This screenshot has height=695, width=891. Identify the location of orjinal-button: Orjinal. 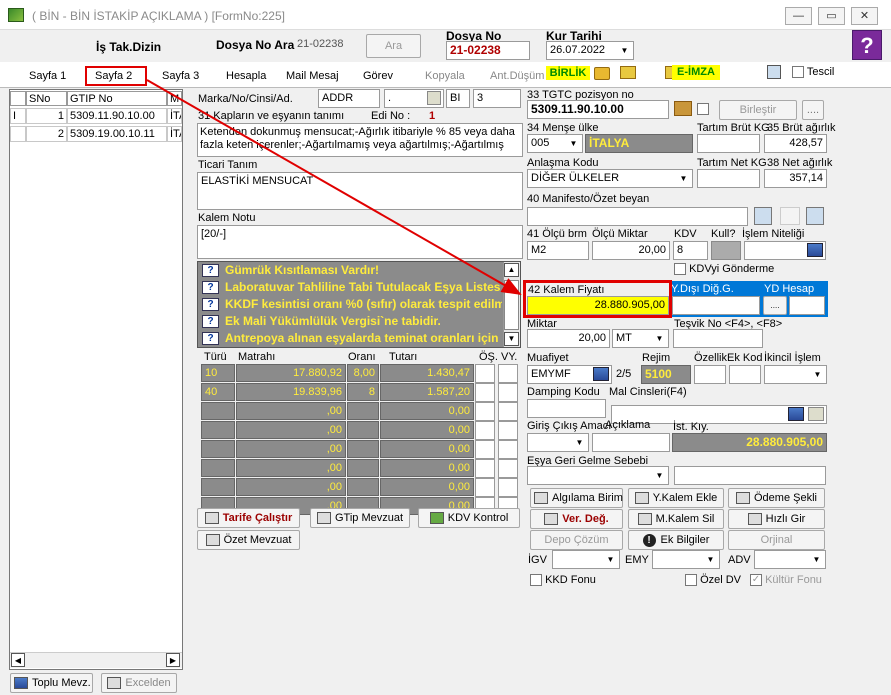
(776, 540).